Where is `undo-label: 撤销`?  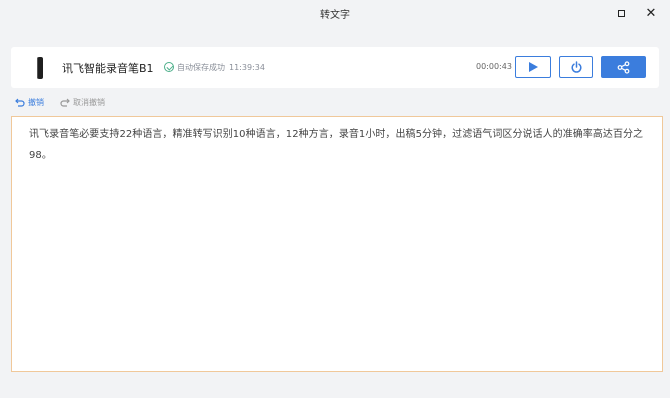 undo-label: 撤销 is located at coordinates (36, 102).